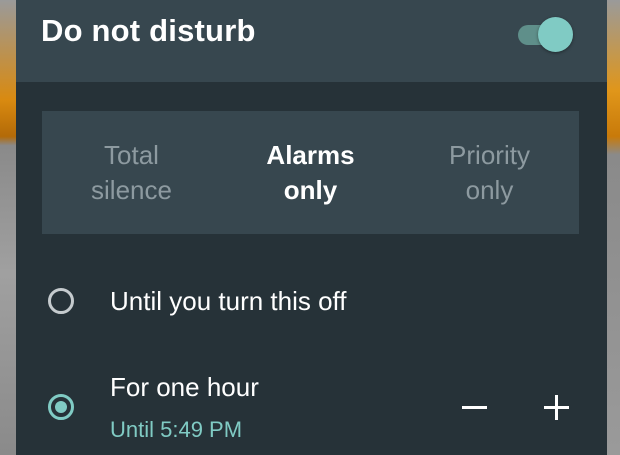 This screenshot has width=620, height=455. Describe the element at coordinates (61, 407) in the screenshot. I see `radio-for-one-hour` at that location.